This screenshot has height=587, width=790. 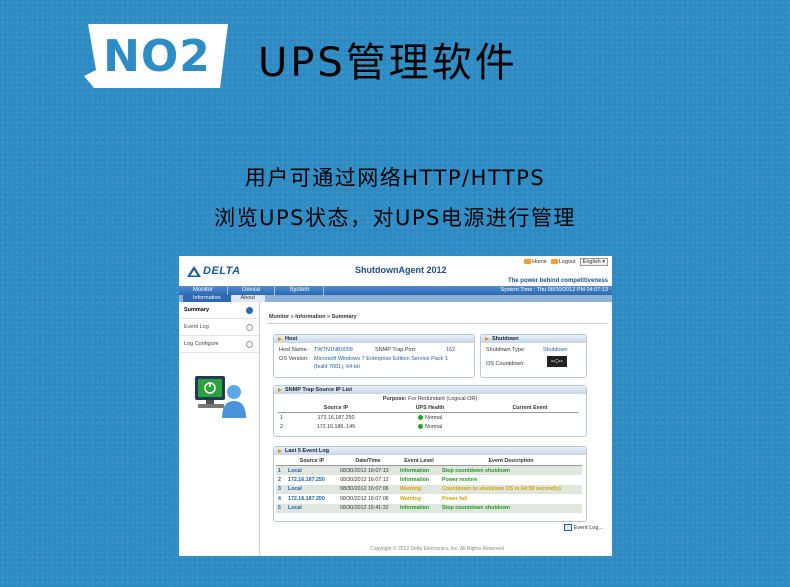 What do you see at coordinates (313, 317) in the screenshot?
I see `breadcrumb: Monitor » Information » Summary` at bounding box center [313, 317].